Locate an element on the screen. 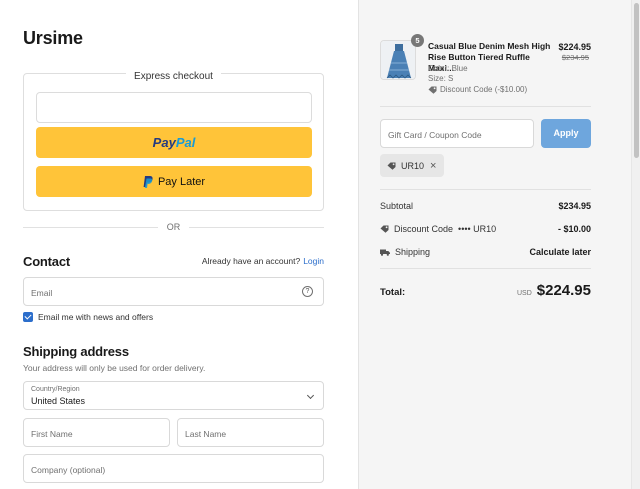  product-price: $224.95 is located at coordinates (574, 47).